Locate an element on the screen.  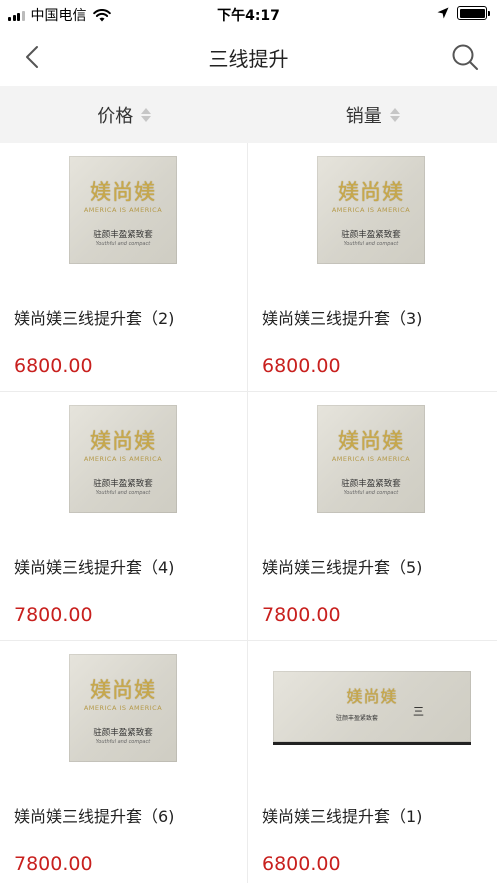
search-button is located at coordinates (465, 57).